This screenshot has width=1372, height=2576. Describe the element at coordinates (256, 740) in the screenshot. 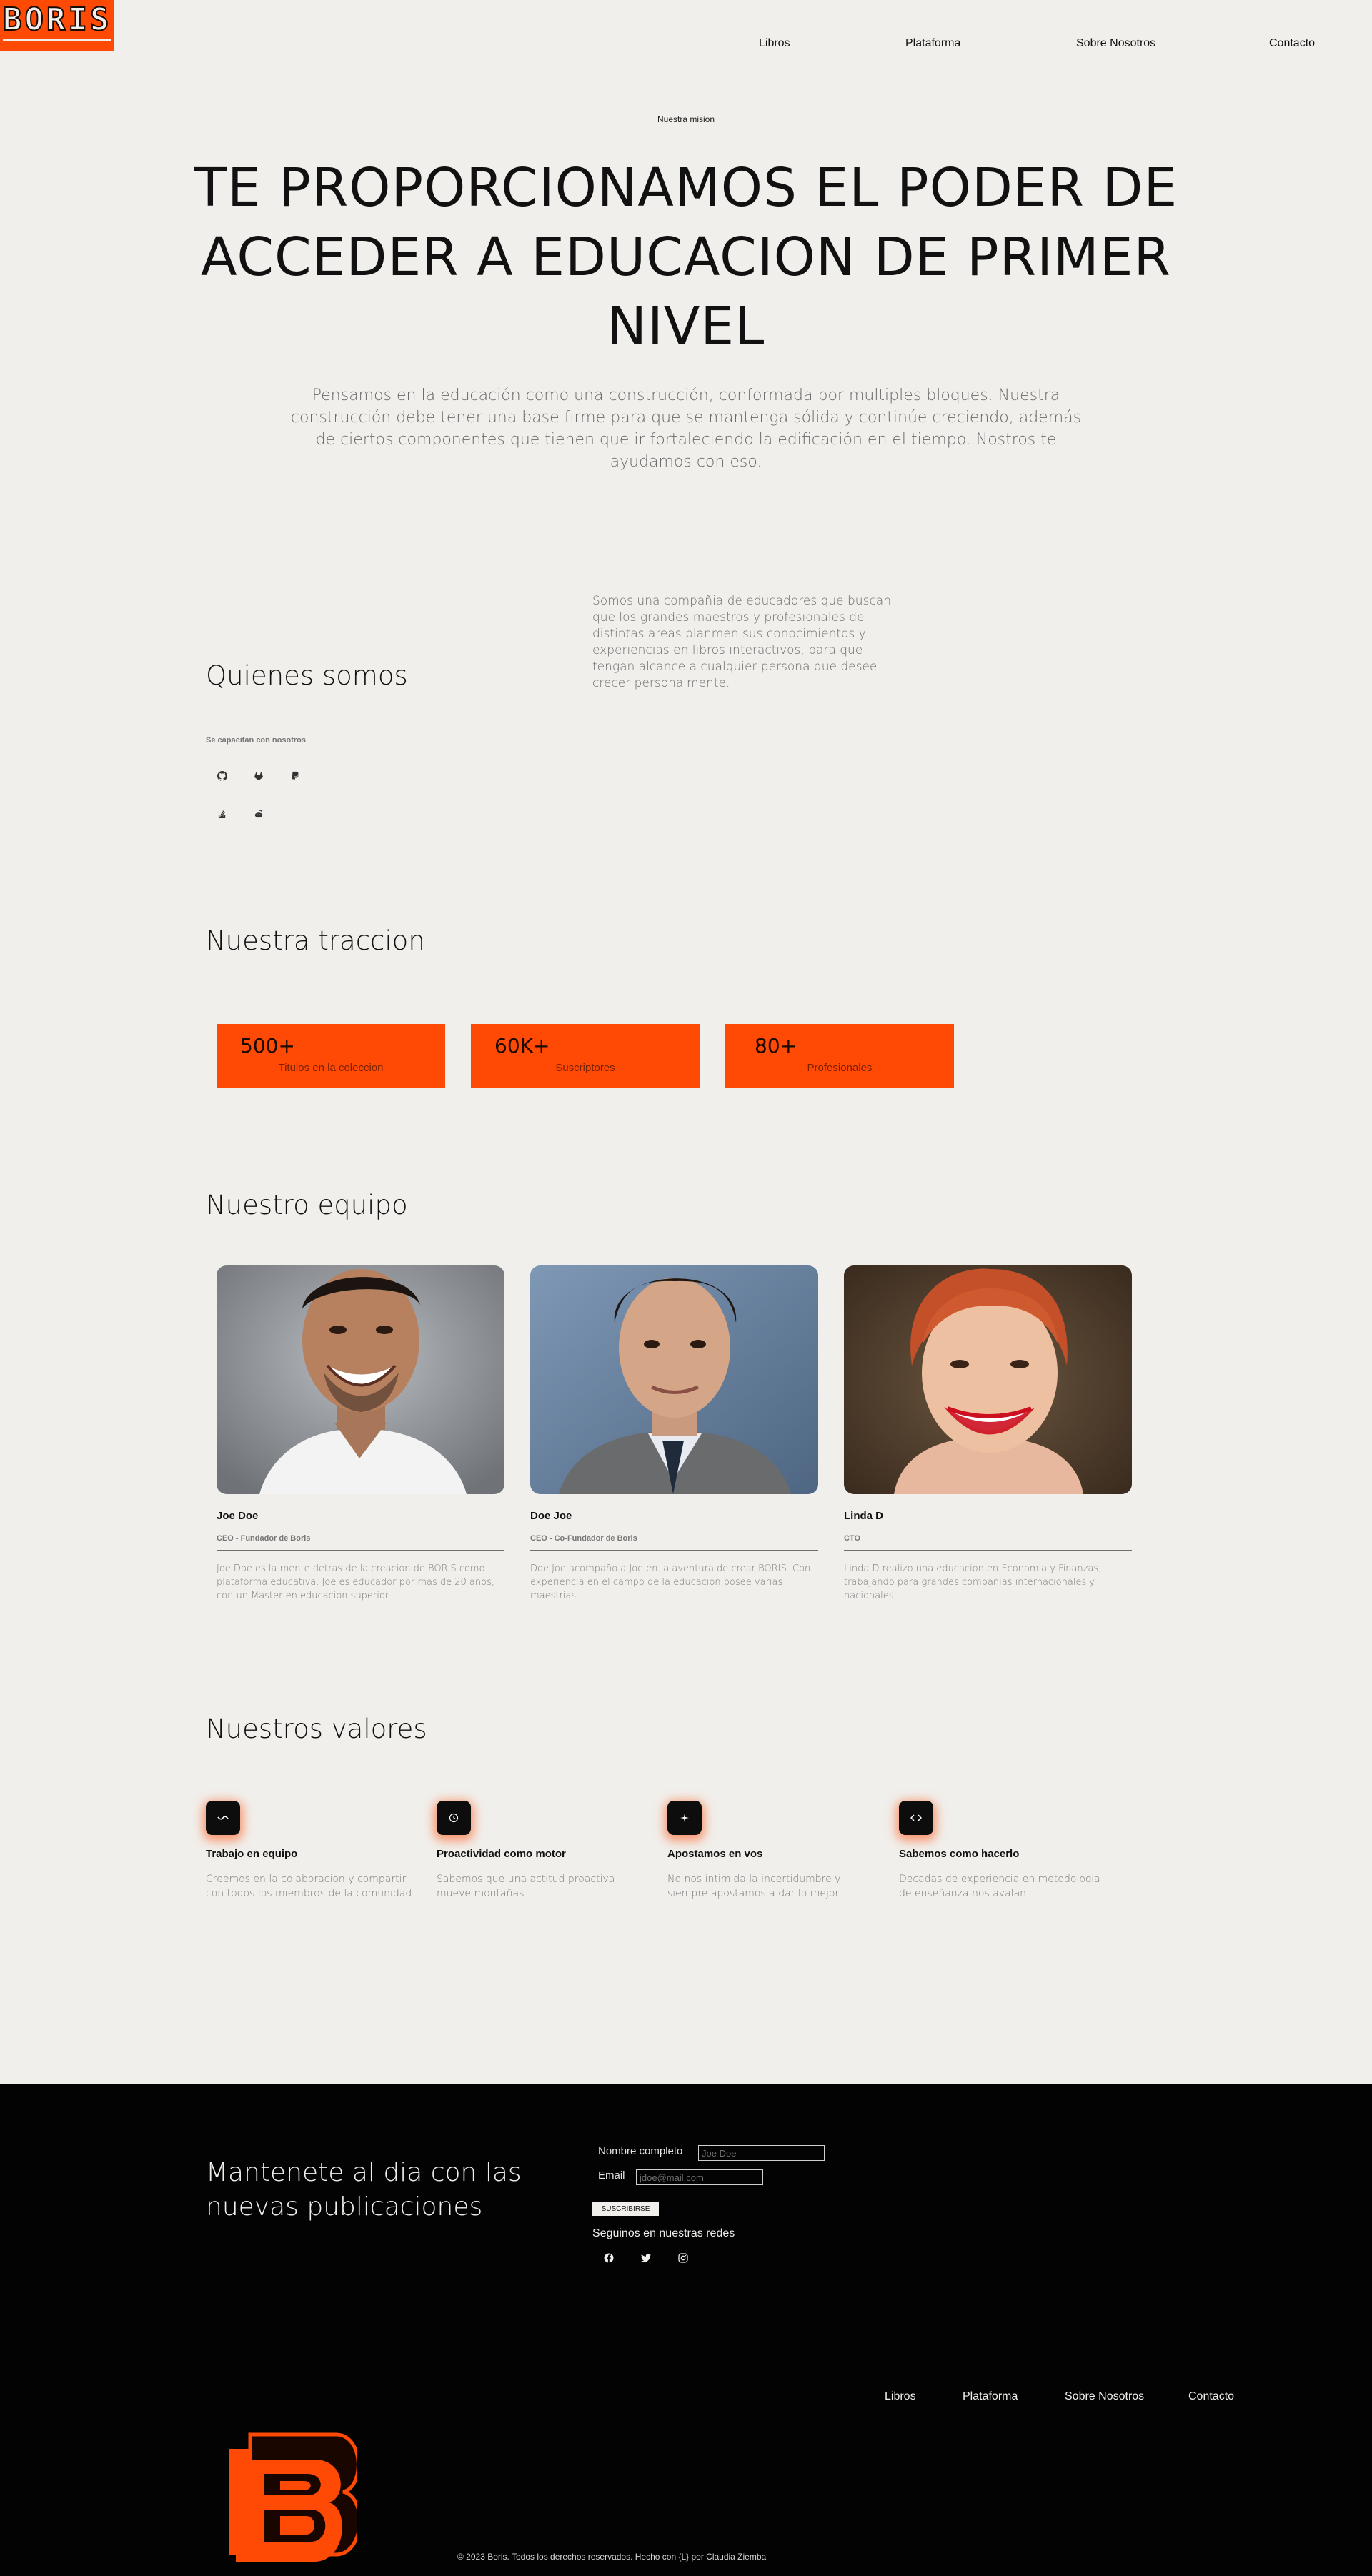

I see `partners-label: Se capacitan con nosotros` at that location.